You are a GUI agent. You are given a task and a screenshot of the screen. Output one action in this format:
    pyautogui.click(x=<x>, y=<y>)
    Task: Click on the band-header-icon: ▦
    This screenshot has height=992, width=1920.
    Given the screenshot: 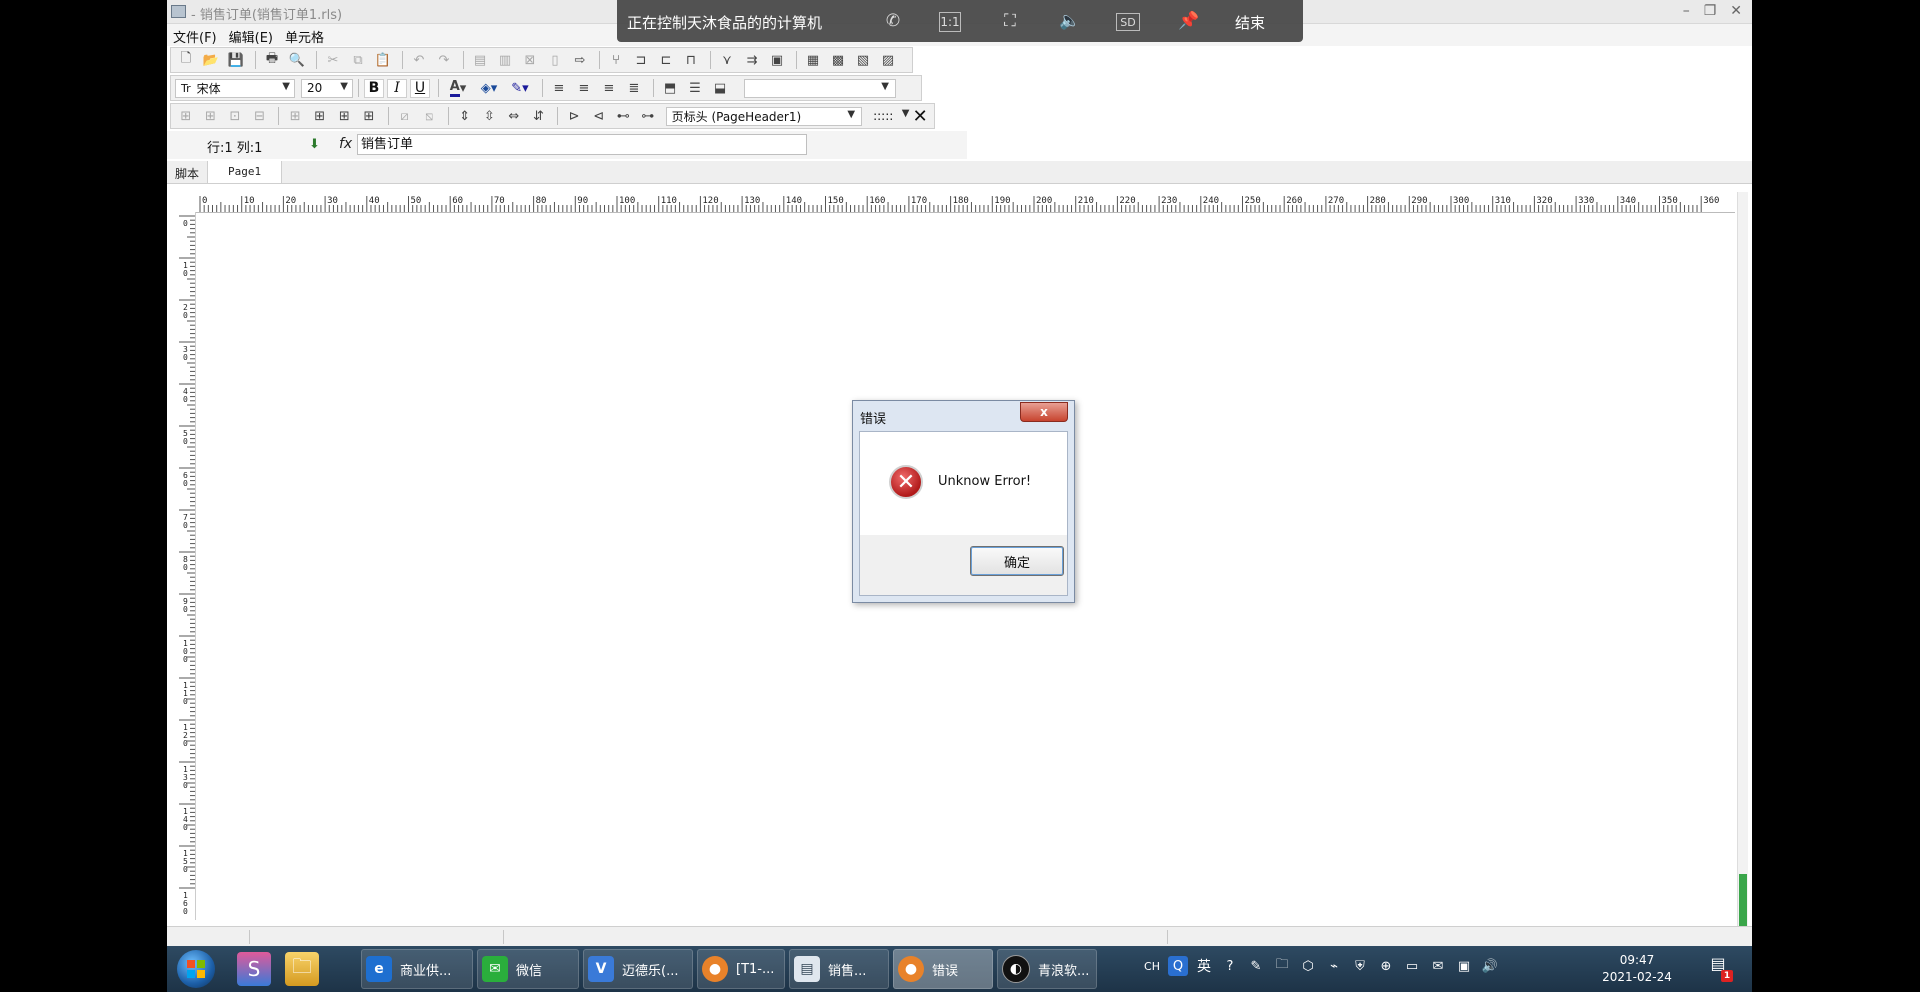 What is the action you would take?
    pyautogui.click(x=813, y=60)
    